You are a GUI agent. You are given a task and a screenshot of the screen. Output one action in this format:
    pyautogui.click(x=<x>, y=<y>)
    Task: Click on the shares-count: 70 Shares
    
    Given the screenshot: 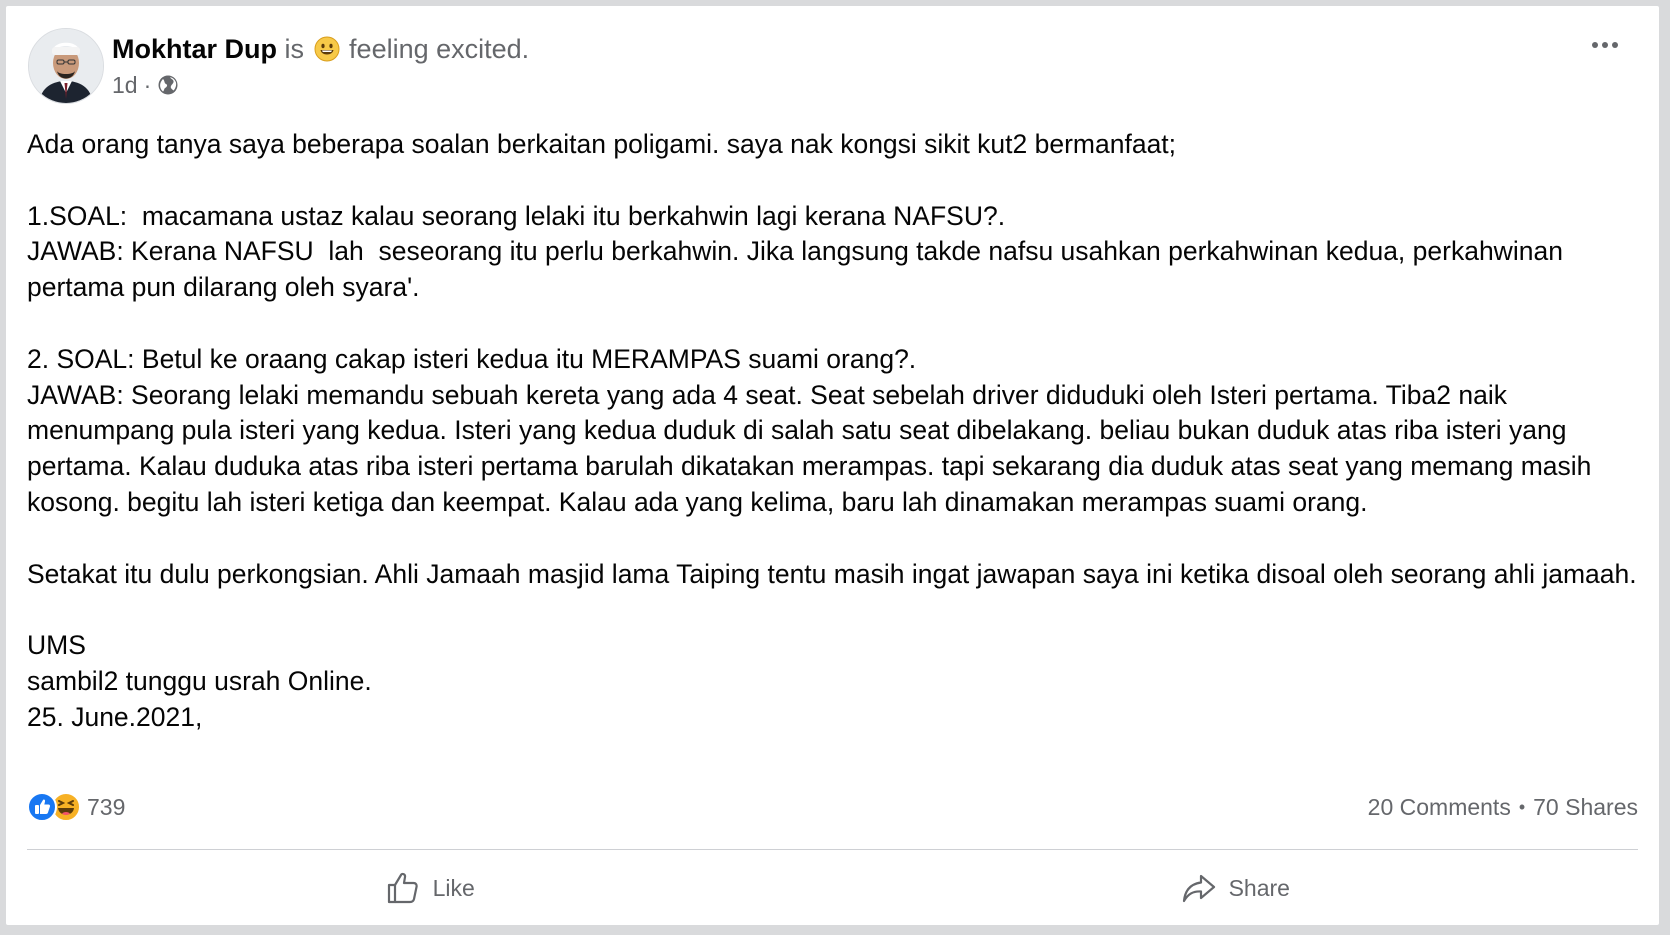 What is the action you would take?
    pyautogui.click(x=1585, y=807)
    